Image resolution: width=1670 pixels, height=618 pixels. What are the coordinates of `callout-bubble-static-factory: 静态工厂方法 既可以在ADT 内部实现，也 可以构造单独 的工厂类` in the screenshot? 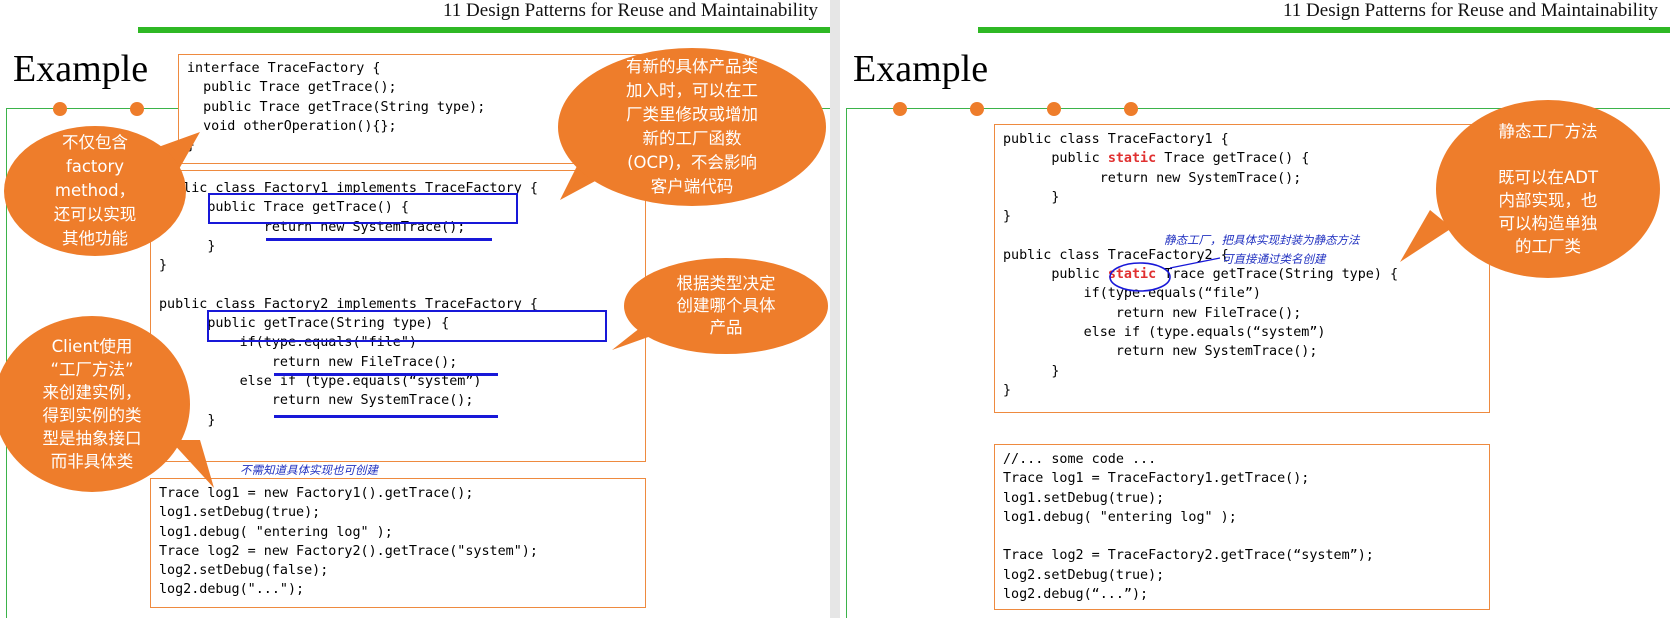 It's located at (1548, 189).